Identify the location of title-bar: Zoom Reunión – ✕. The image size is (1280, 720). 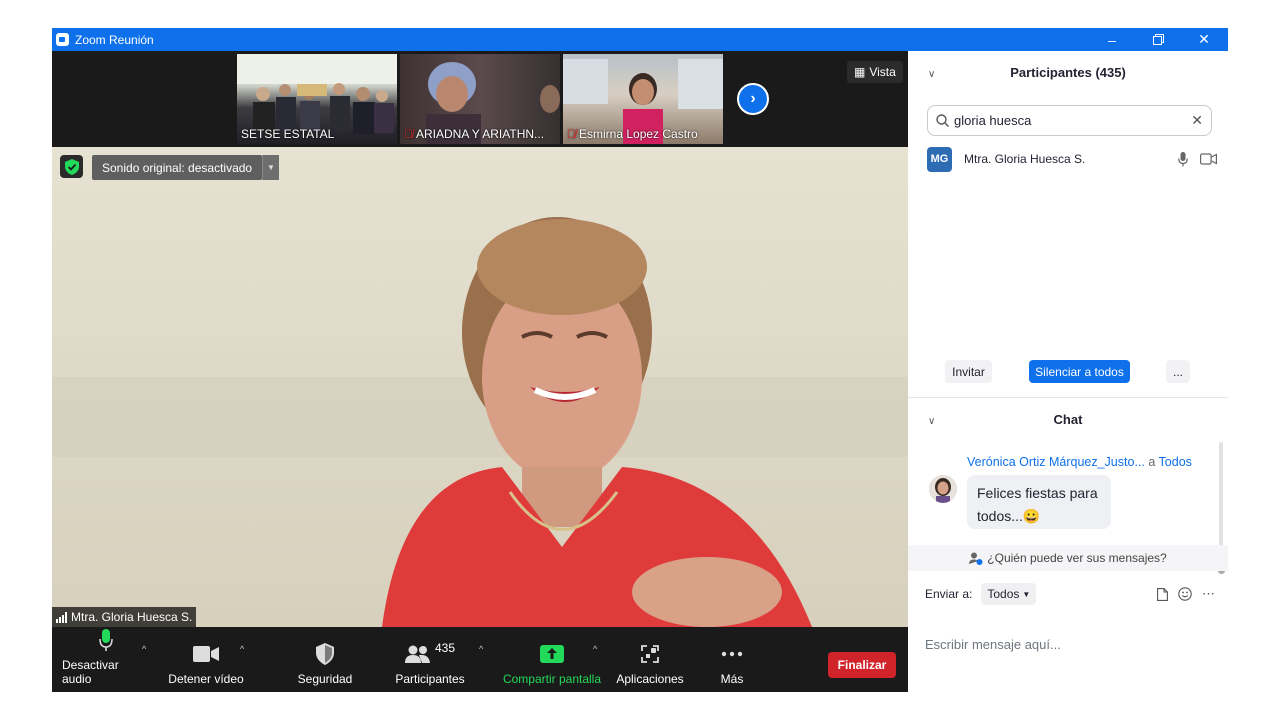
(640, 39).